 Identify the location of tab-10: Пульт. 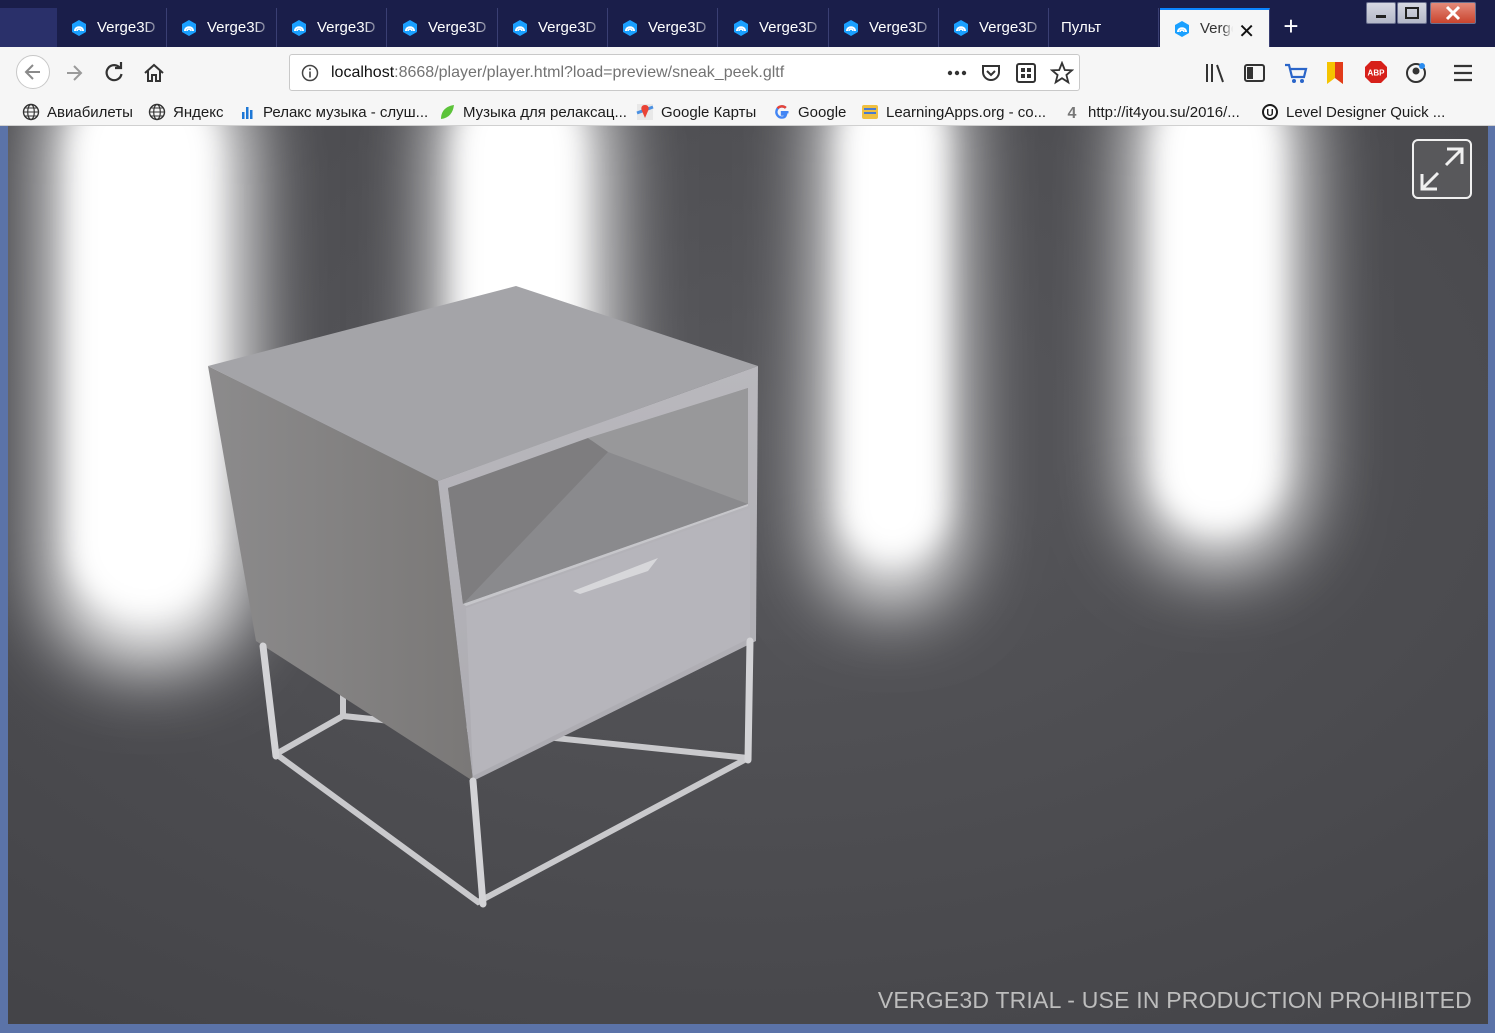
(1104, 27).